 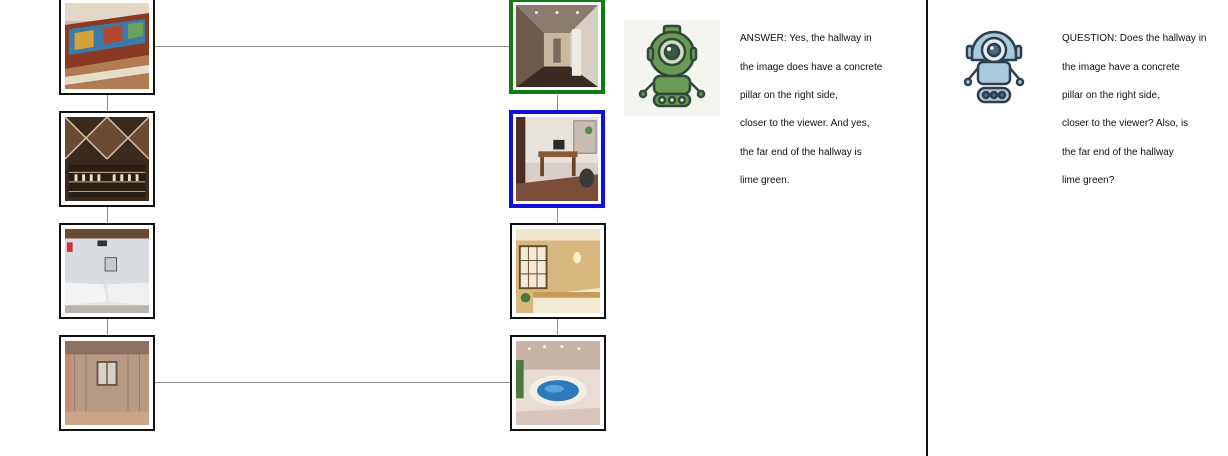 What do you see at coordinates (806, 39) in the screenshot?
I see `answer-line: ANSWER: Yes, the hallway in` at bounding box center [806, 39].